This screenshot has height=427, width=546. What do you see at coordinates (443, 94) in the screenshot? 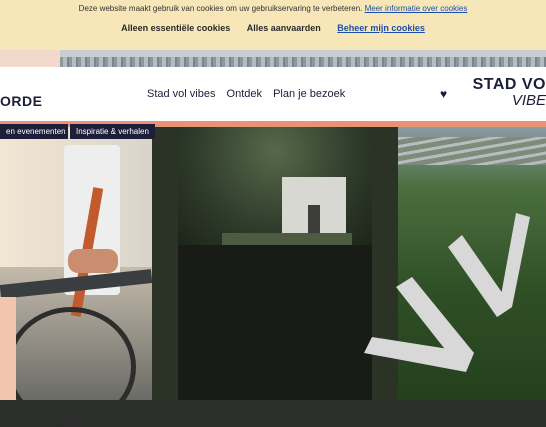
I see `heart-icon: ♥` at bounding box center [443, 94].